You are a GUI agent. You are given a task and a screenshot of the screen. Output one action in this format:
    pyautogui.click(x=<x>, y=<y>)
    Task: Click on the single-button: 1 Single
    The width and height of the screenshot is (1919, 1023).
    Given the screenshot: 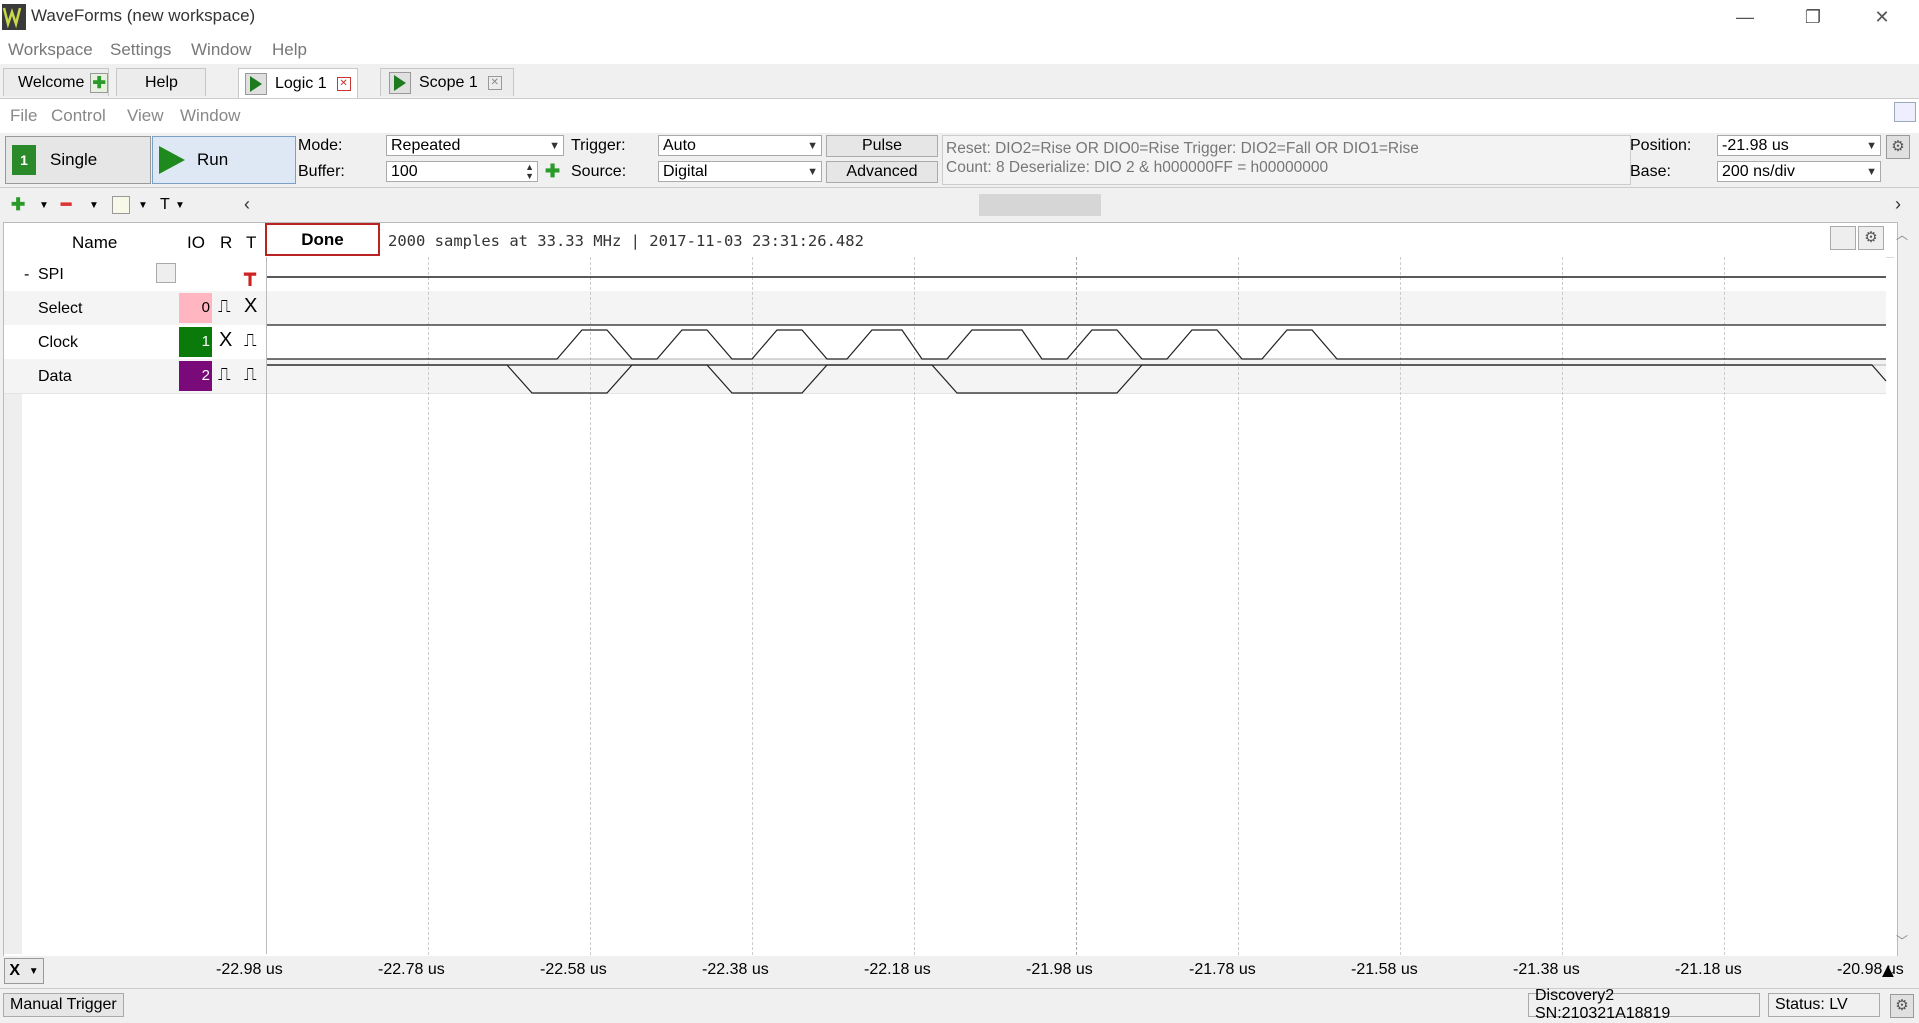 What is the action you would take?
    pyautogui.click(x=78, y=160)
    